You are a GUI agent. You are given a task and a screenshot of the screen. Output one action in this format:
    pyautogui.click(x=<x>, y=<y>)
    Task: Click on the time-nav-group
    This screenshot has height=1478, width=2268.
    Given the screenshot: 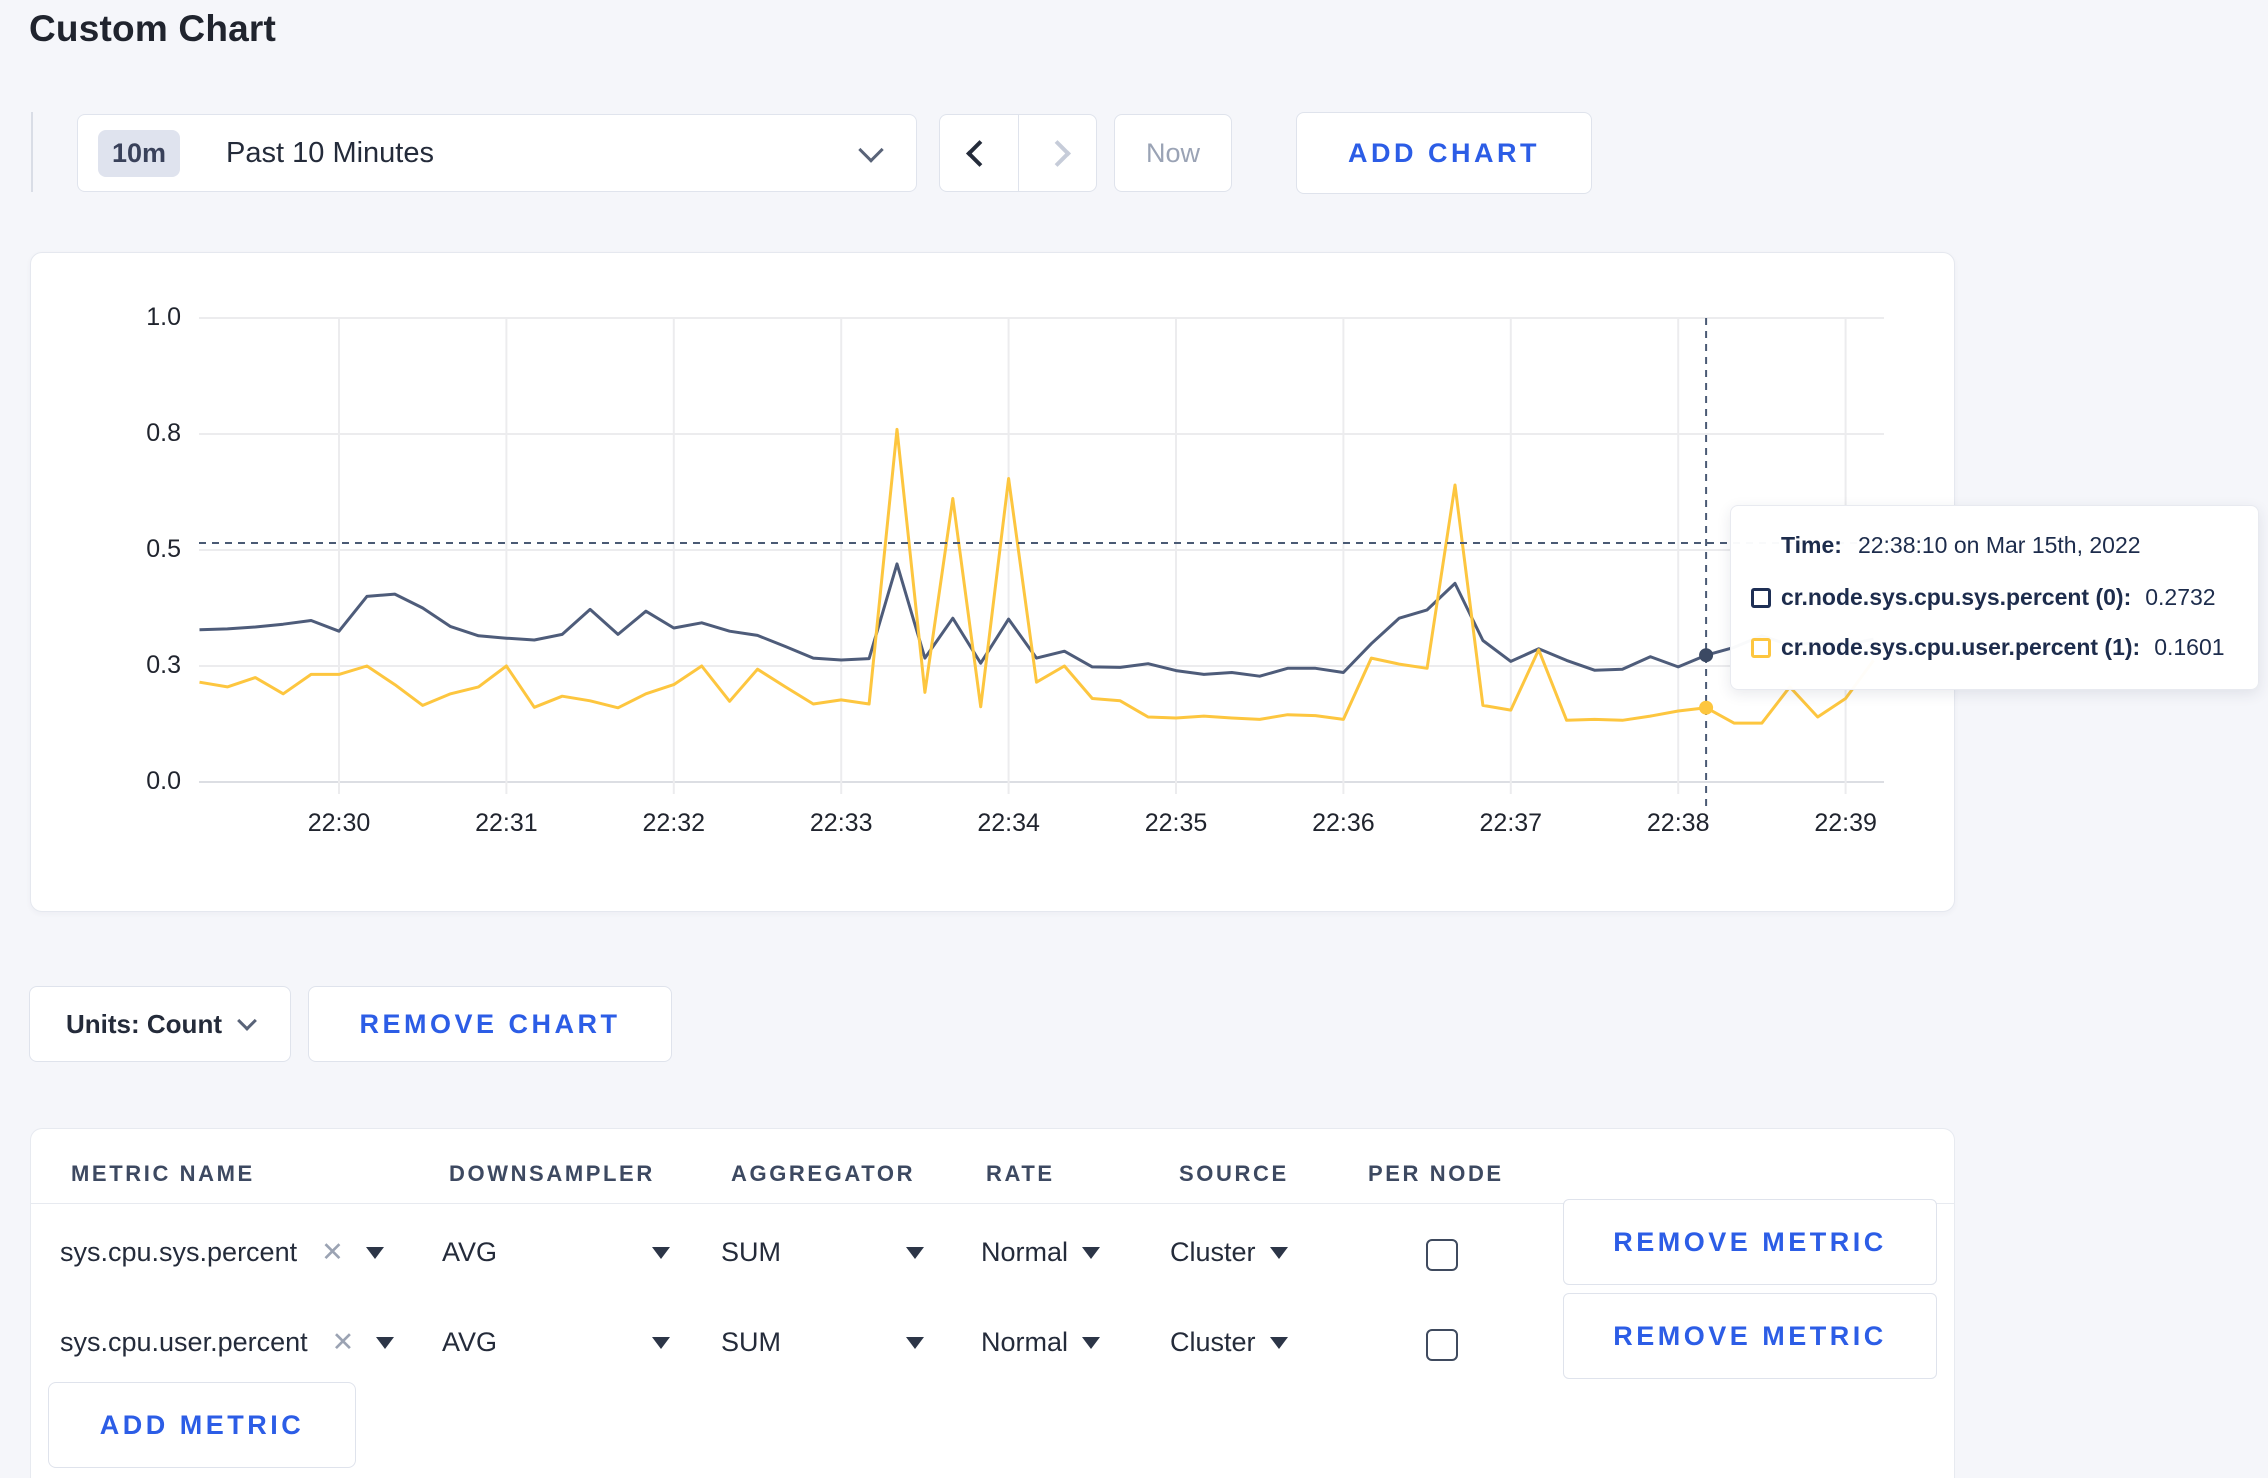 What is the action you would take?
    pyautogui.click(x=1018, y=153)
    